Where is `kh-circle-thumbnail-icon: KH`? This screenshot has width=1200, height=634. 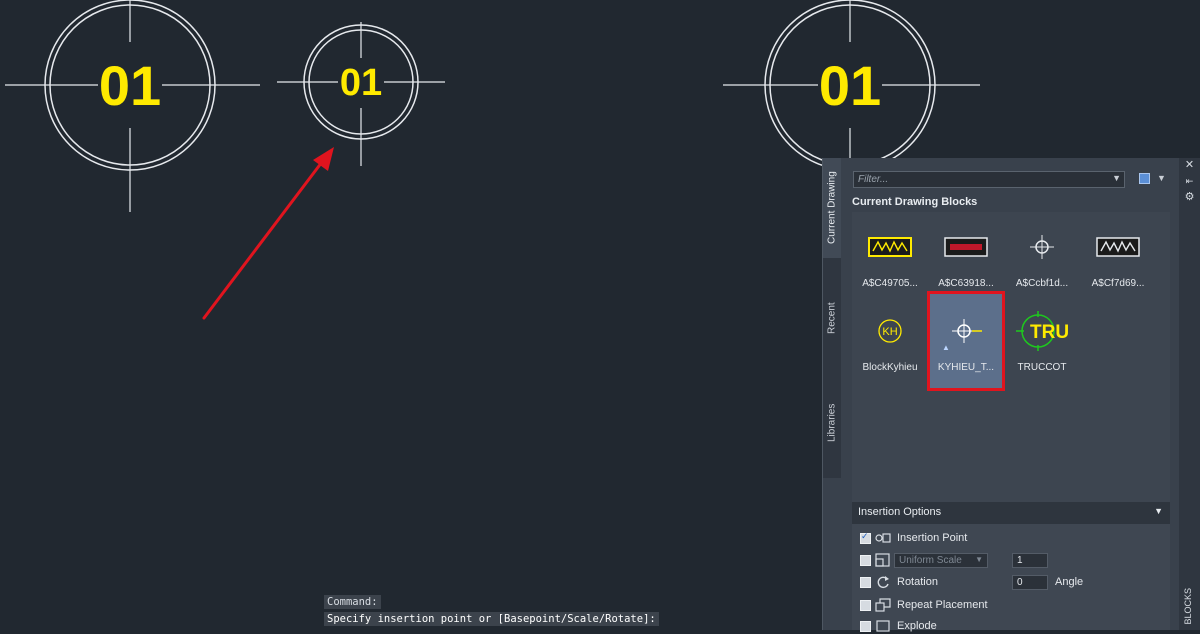 kh-circle-thumbnail-icon: KH is located at coordinates (890, 331).